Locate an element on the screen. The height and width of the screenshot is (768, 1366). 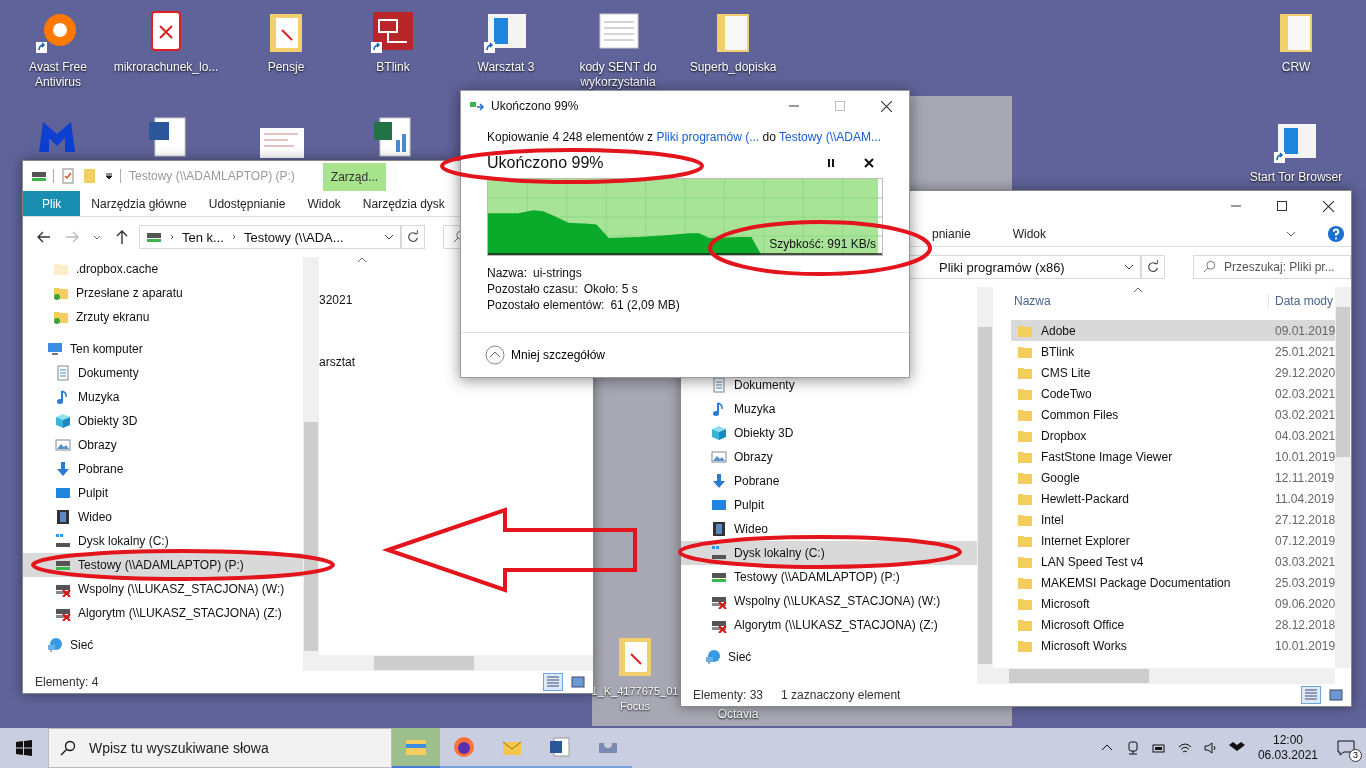
desktop-icon-label: CRW is located at coordinates (1296, 67).